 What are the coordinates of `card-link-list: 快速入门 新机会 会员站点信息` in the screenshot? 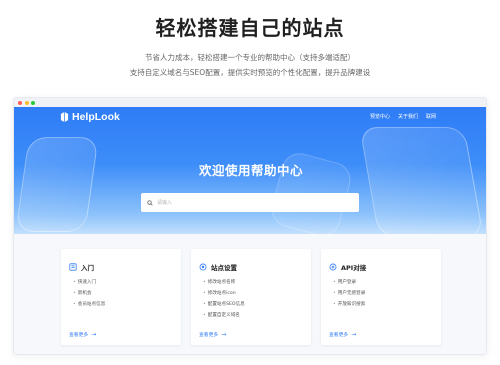 It's located at (89, 293).